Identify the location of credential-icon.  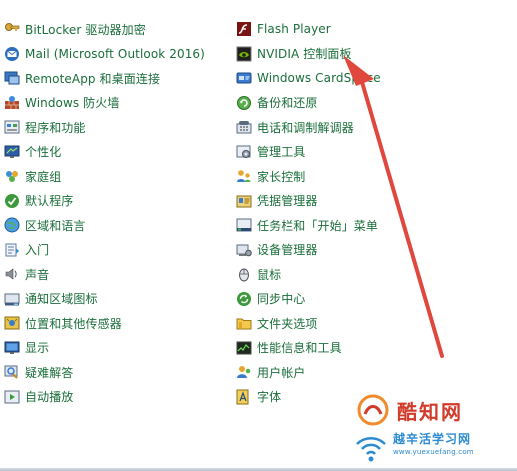
(244, 201).